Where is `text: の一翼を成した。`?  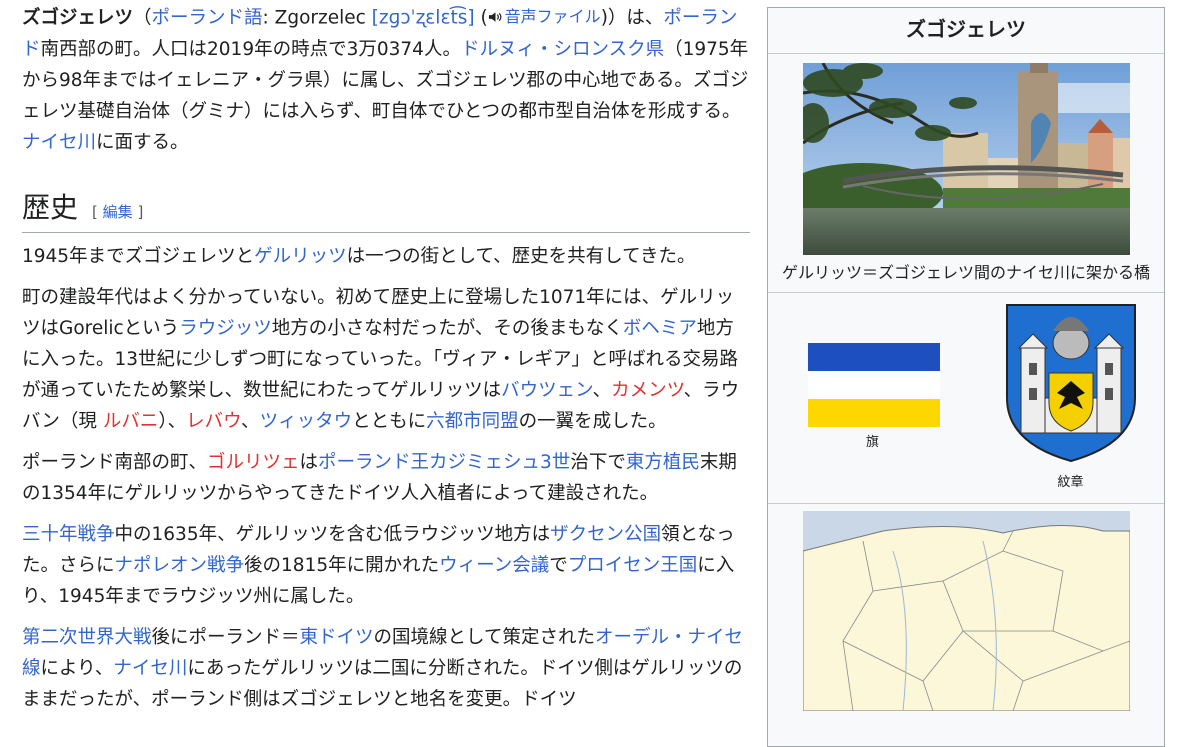 text: の一翼を成した。 is located at coordinates (592, 421).